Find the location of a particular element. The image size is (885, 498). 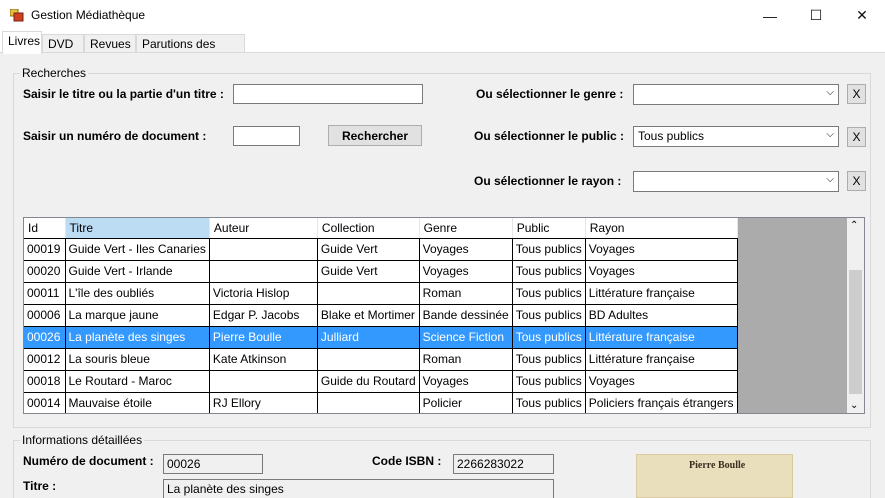

public-select-value: Tous publics is located at coordinates (671, 136).